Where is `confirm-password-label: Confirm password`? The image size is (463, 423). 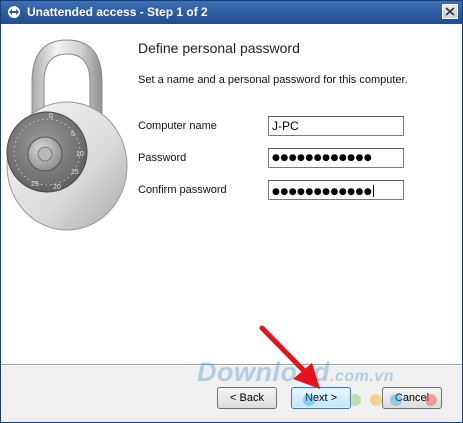
confirm-password-label: Confirm password is located at coordinates (182, 190).